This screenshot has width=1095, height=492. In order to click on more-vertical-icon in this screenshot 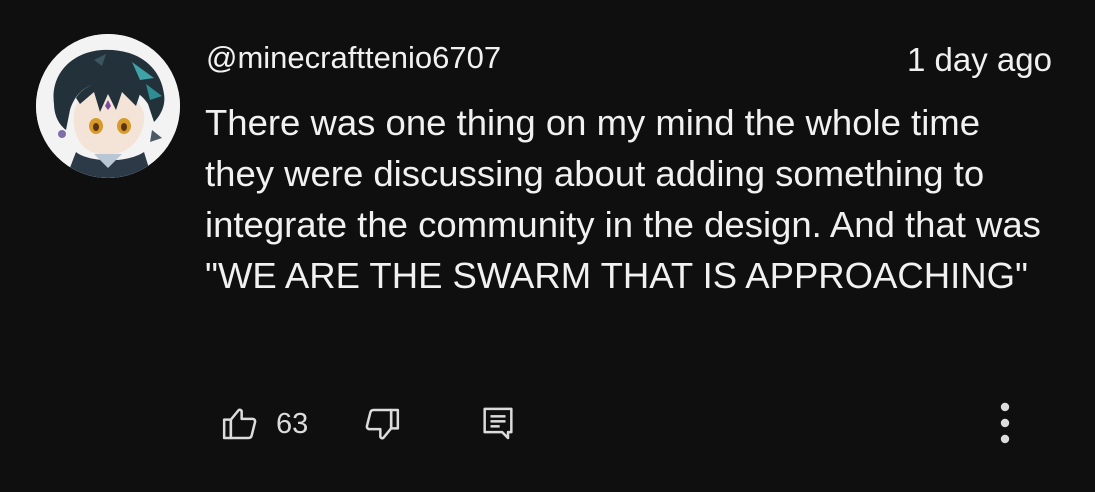, I will do `click(1005, 423)`.